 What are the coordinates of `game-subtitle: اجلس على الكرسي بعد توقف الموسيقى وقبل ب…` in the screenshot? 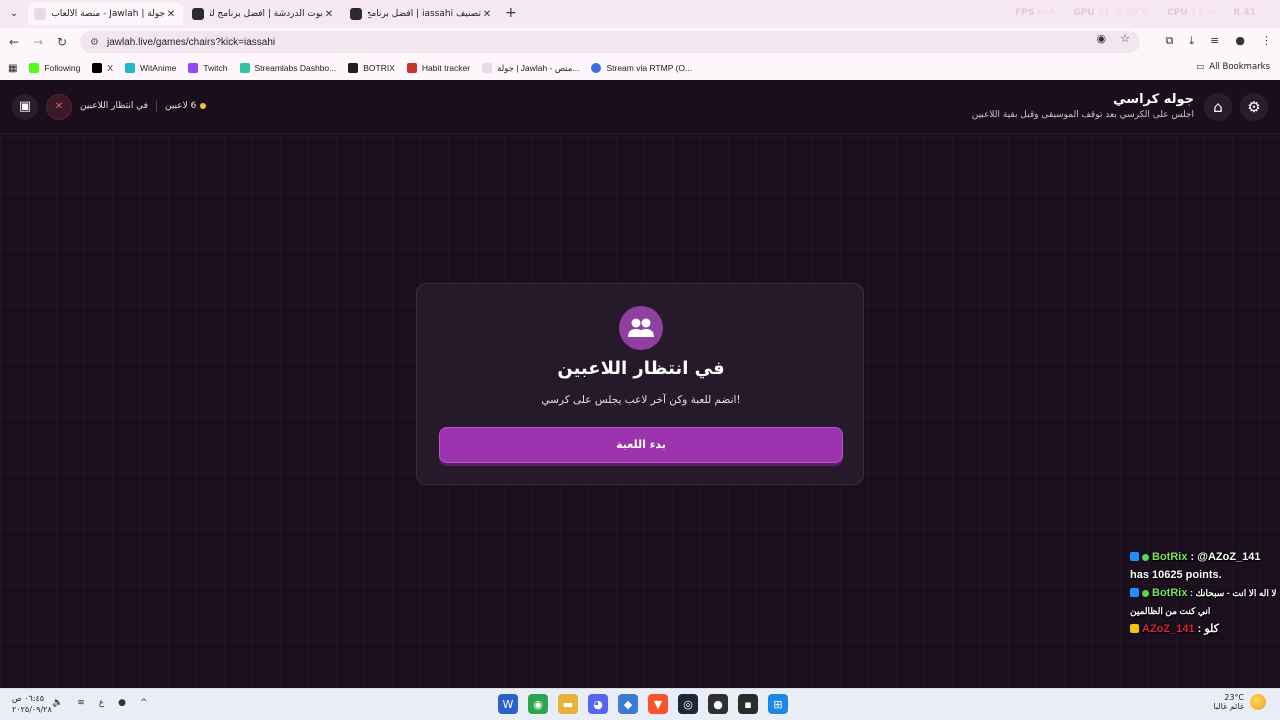 It's located at (1082, 115).